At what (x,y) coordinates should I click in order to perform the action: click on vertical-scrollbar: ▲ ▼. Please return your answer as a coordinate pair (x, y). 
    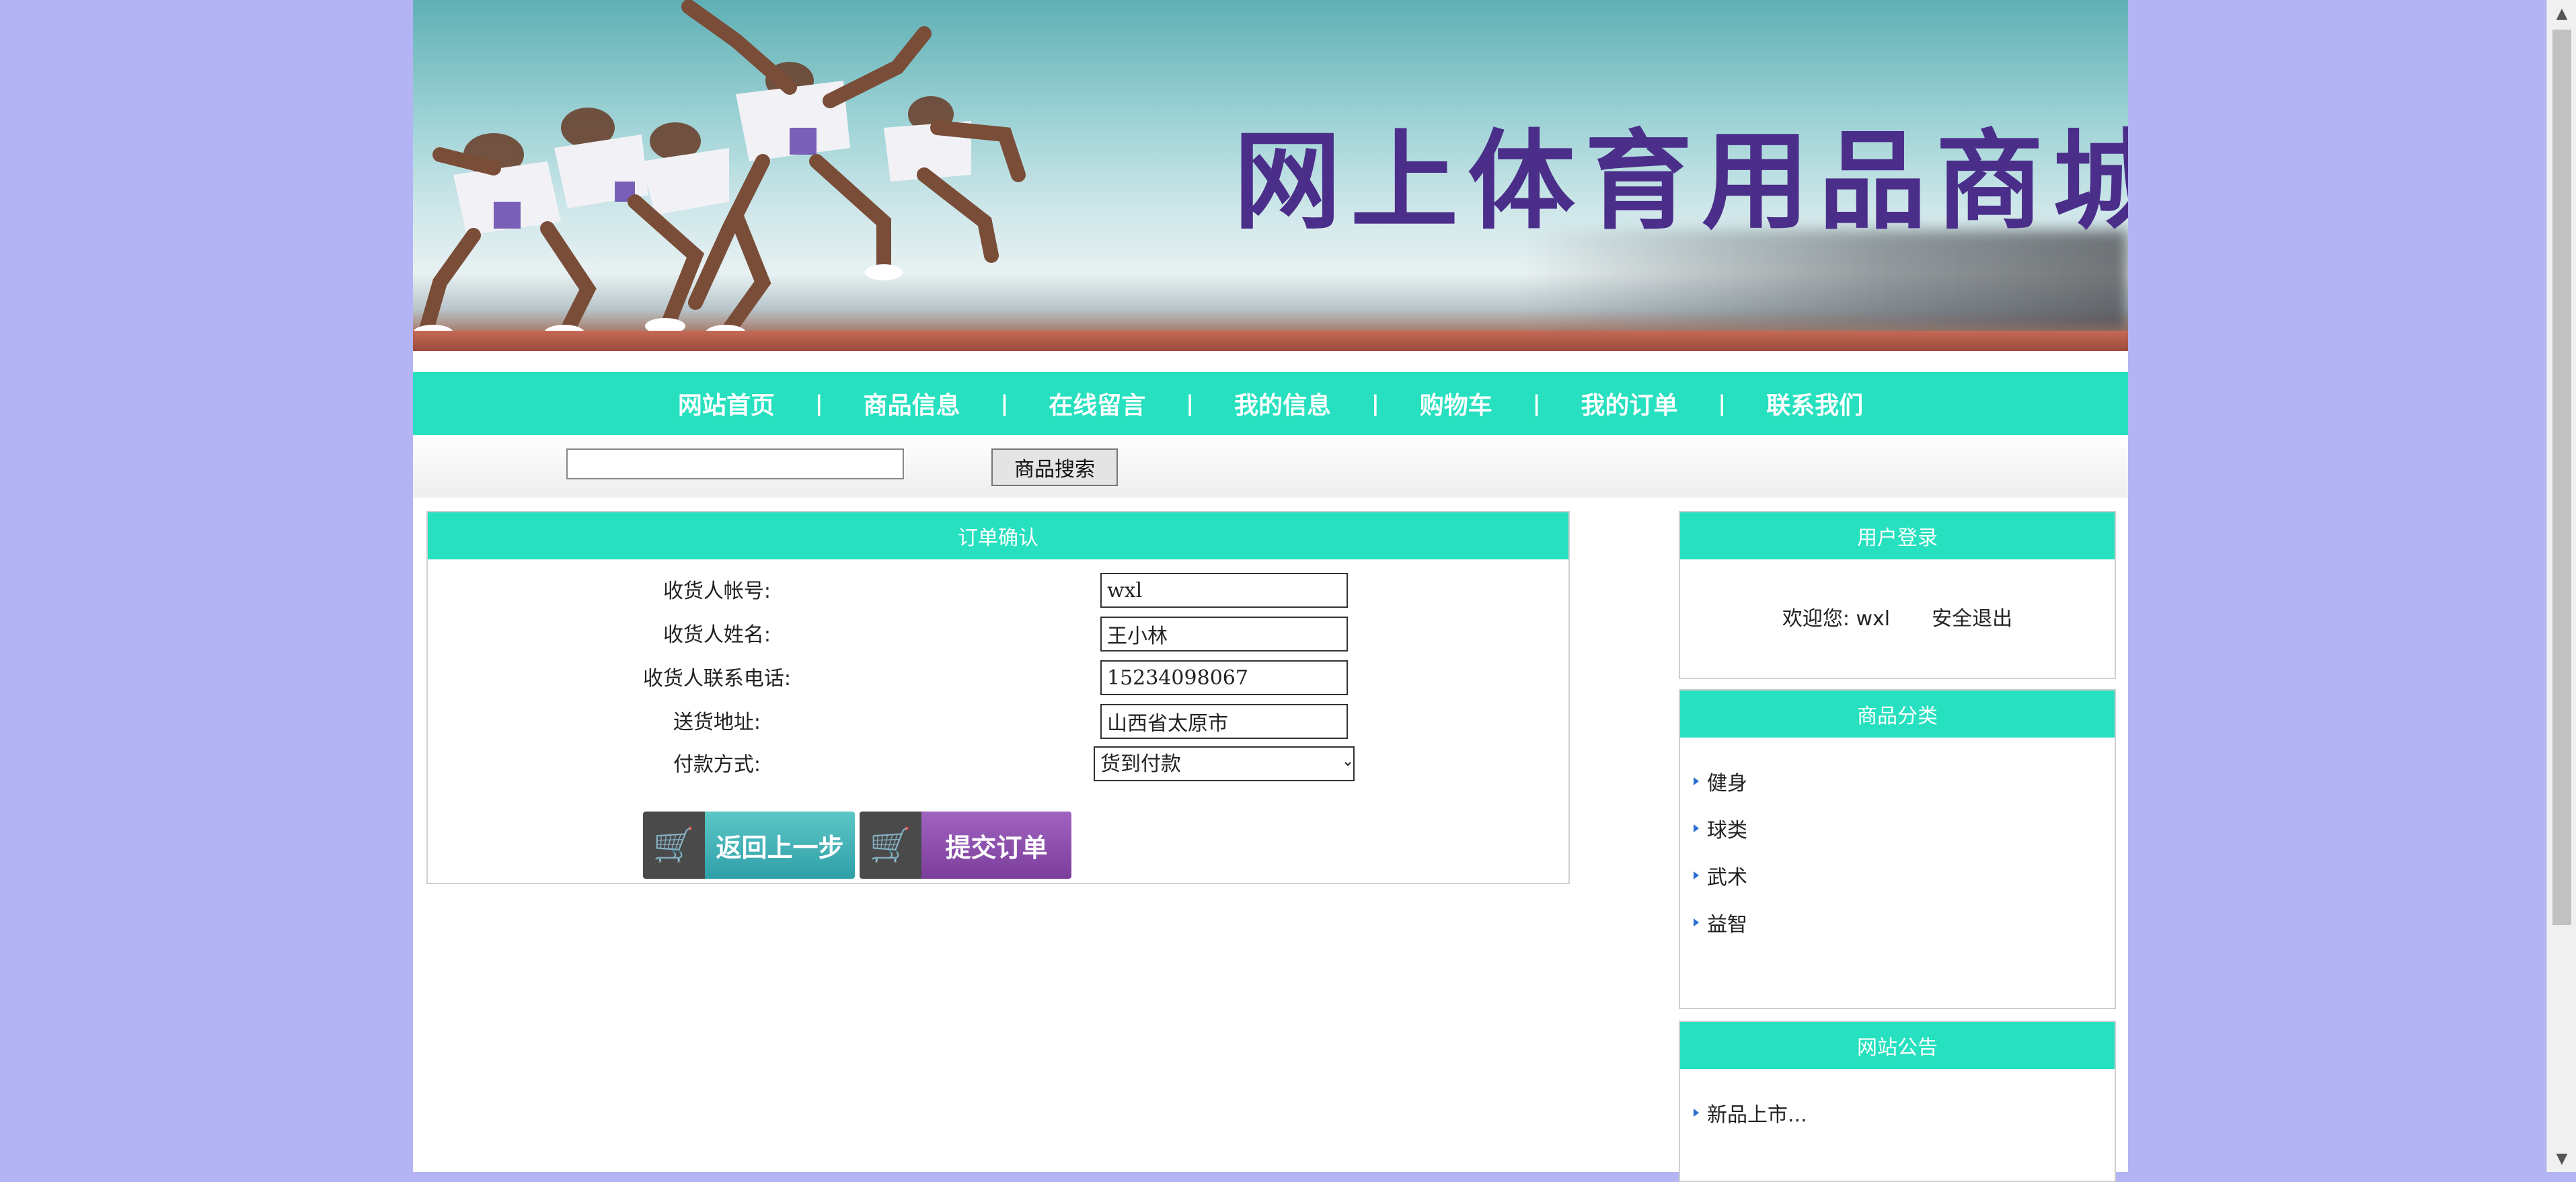
    Looking at the image, I should click on (2561, 586).